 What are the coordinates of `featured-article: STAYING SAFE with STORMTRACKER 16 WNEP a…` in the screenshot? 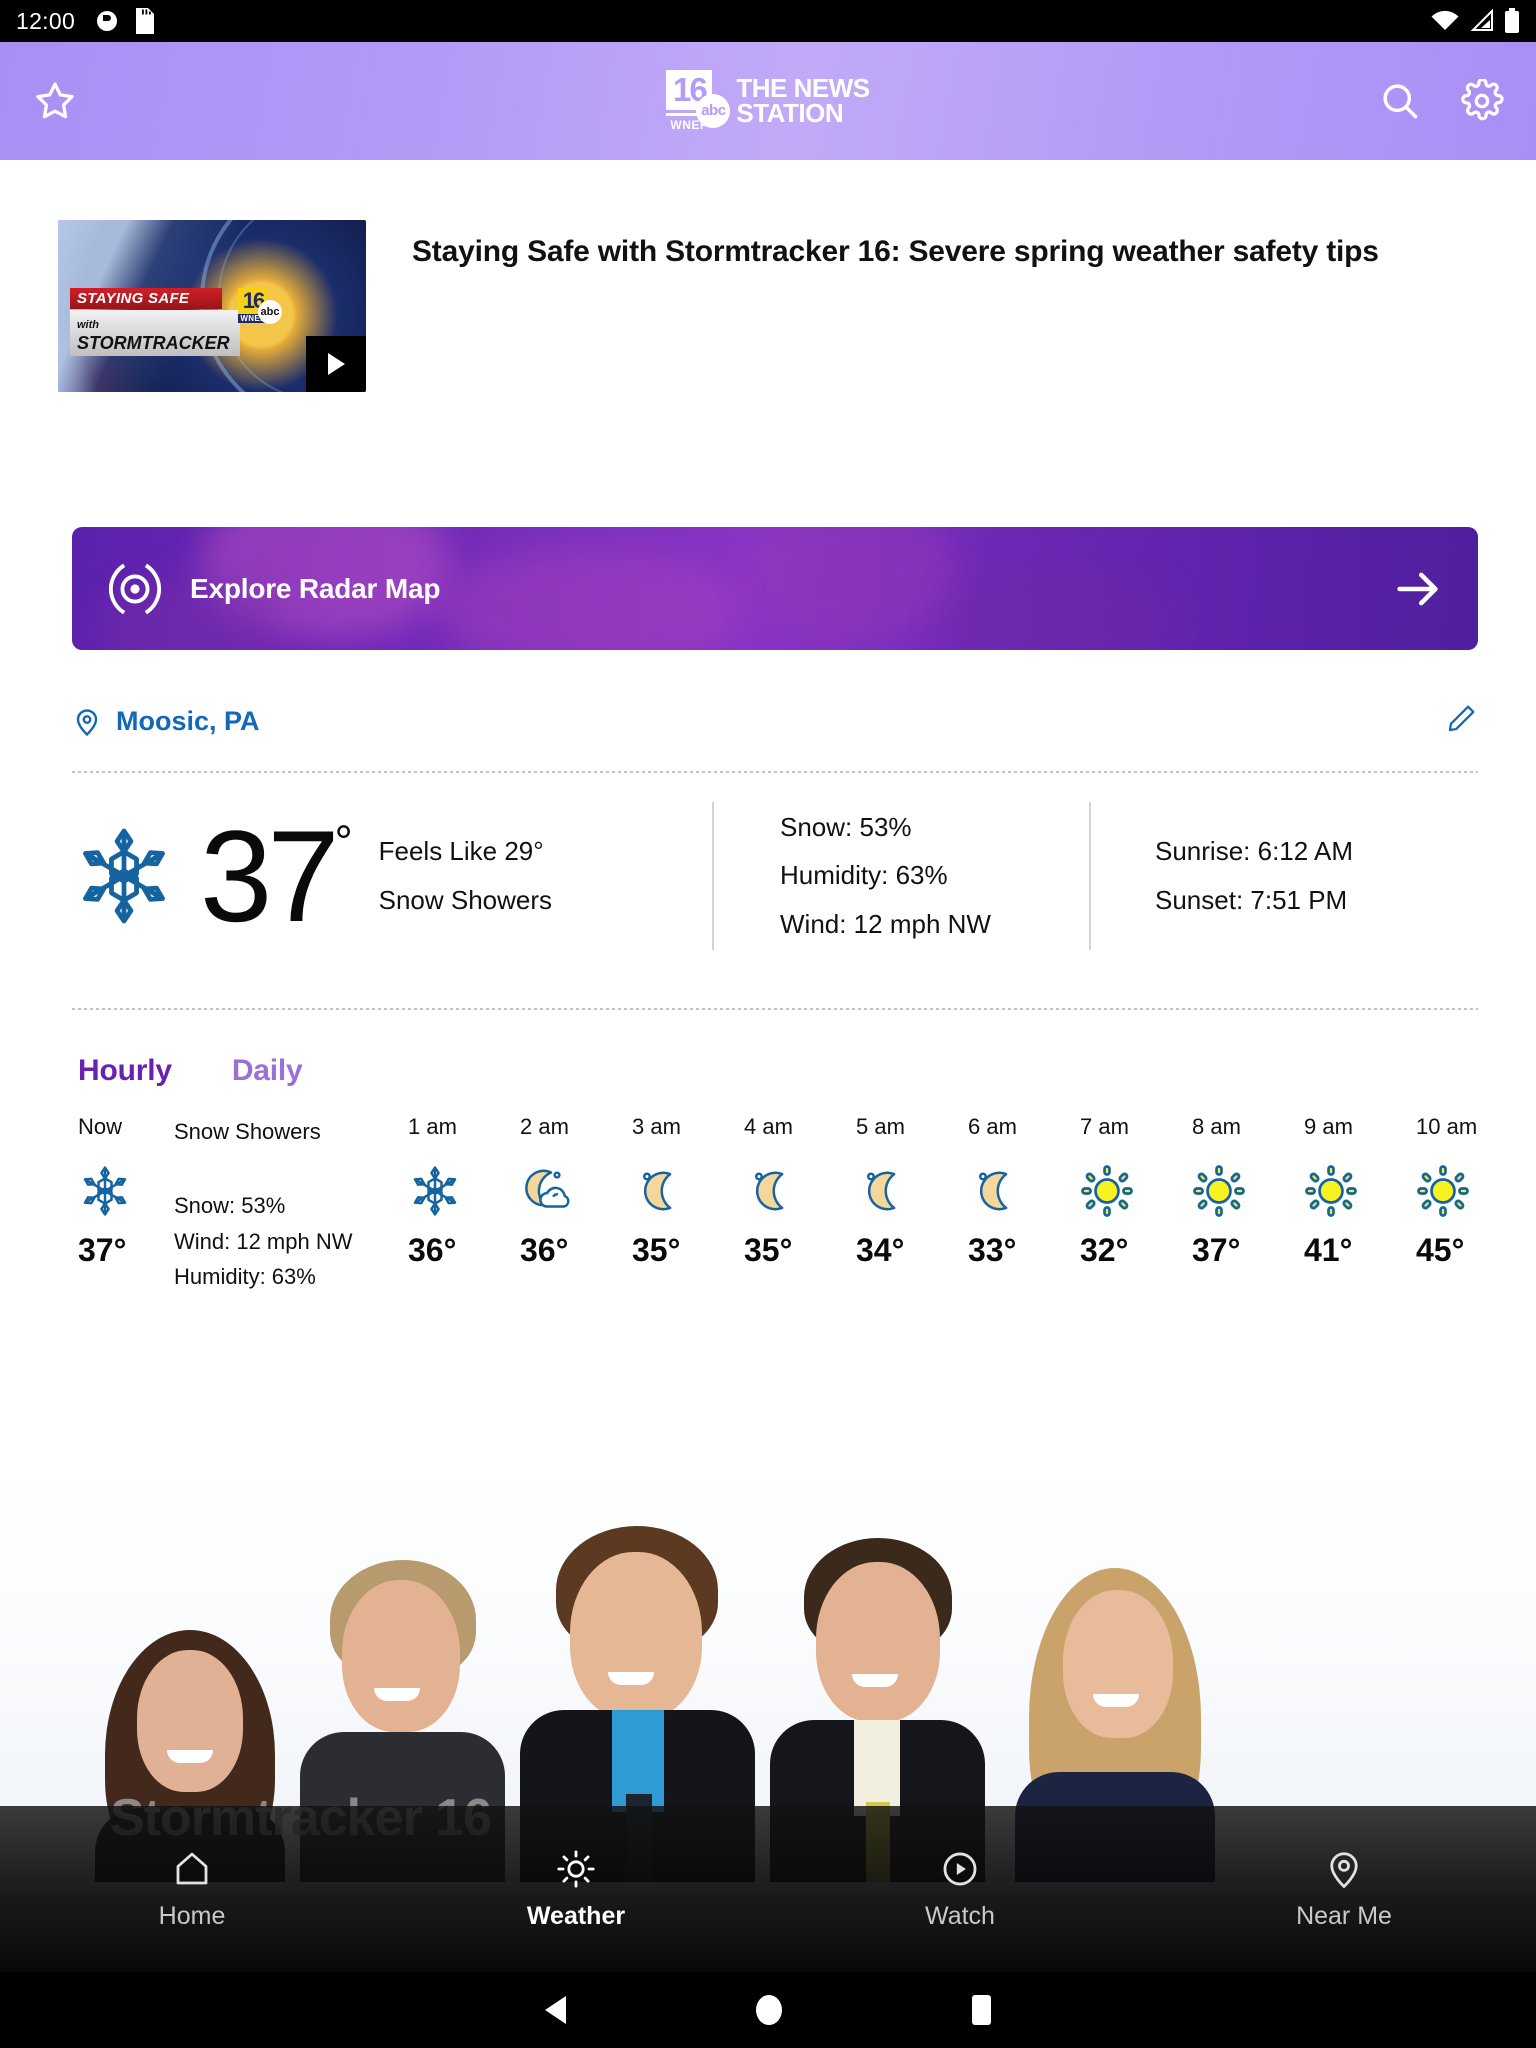 It's located at (768, 276).